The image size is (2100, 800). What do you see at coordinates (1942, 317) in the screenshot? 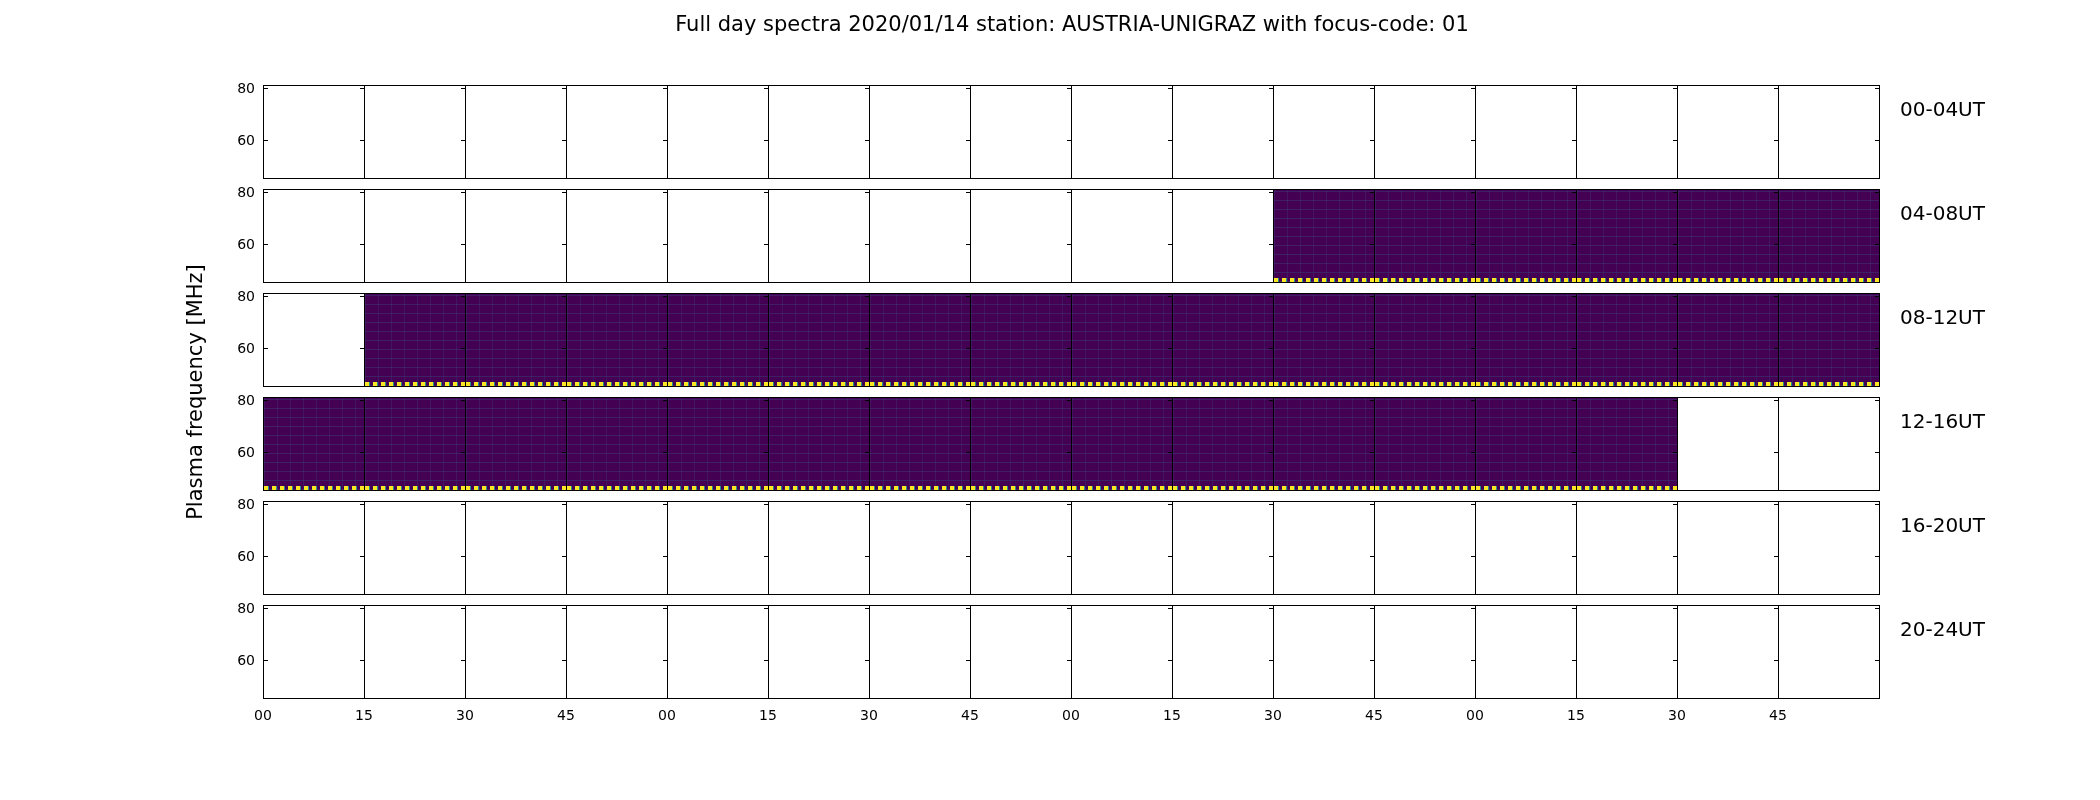
I see `time-range-label: 08-12UT` at bounding box center [1942, 317].